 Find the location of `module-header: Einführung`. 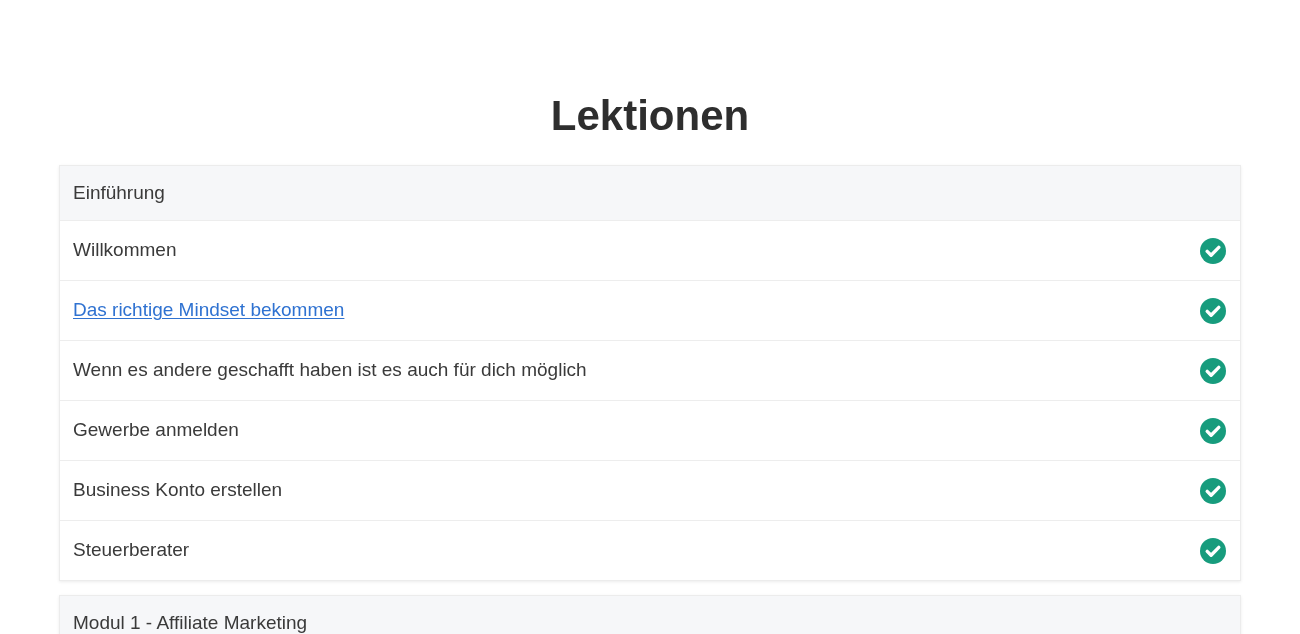

module-header: Einführung is located at coordinates (650, 193).